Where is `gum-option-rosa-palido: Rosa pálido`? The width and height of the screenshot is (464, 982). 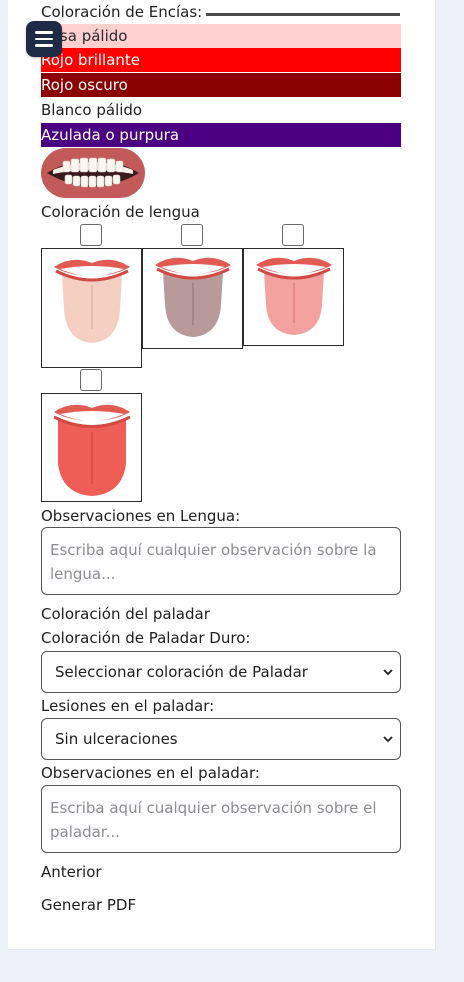 gum-option-rosa-palido: Rosa pálido is located at coordinates (221, 36).